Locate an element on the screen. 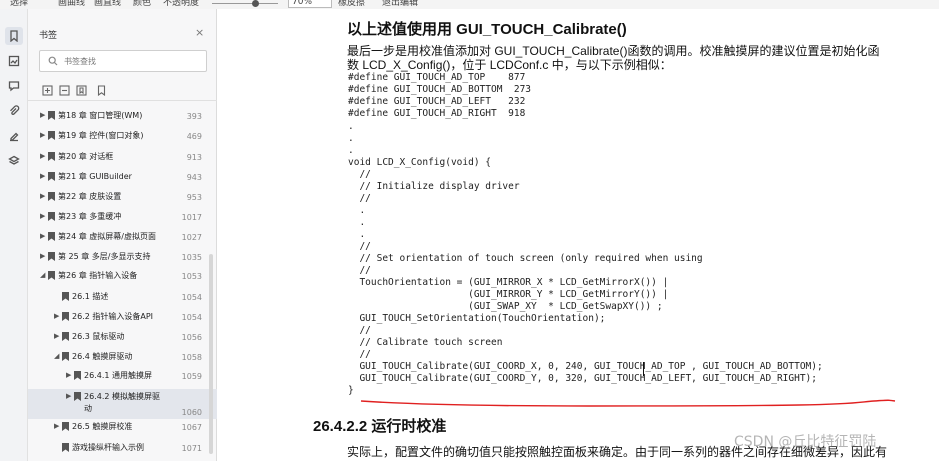  bookmark-label: 第24 章 虚拟屏幕/虚拟页面 is located at coordinates (107, 236).